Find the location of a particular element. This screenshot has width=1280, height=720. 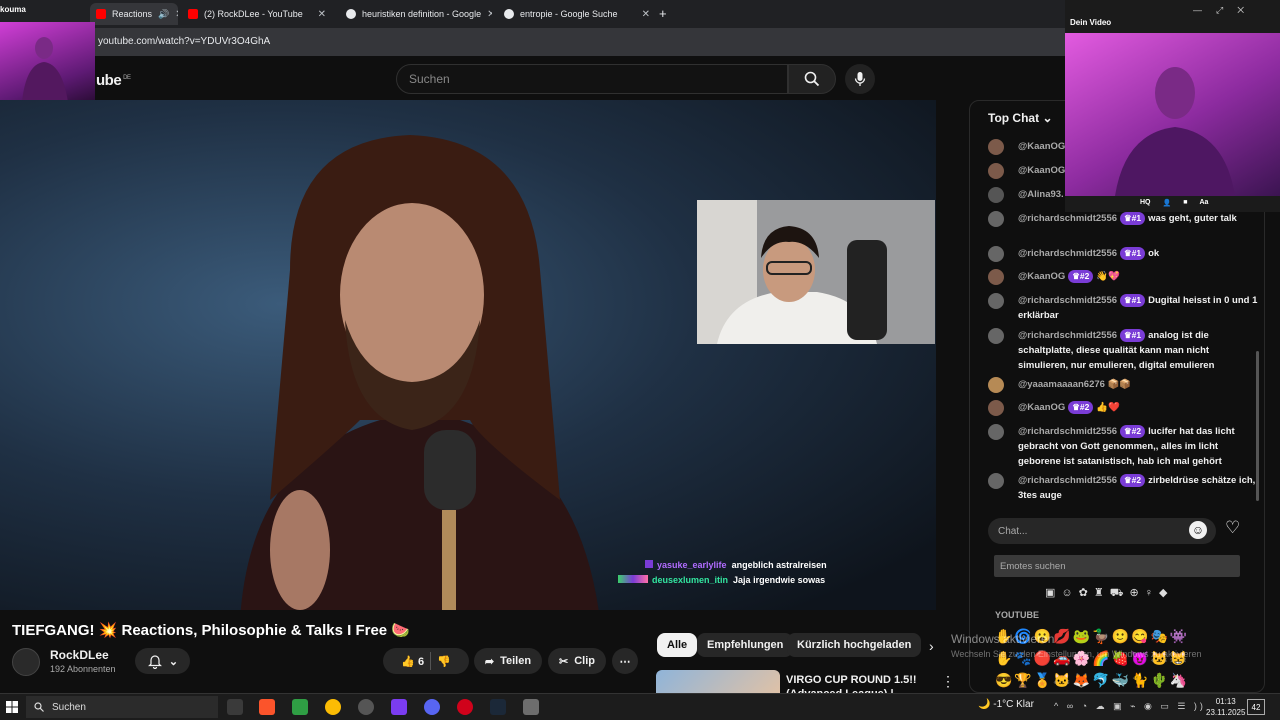

more-icon: ⋯ is located at coordinates (625, 661).